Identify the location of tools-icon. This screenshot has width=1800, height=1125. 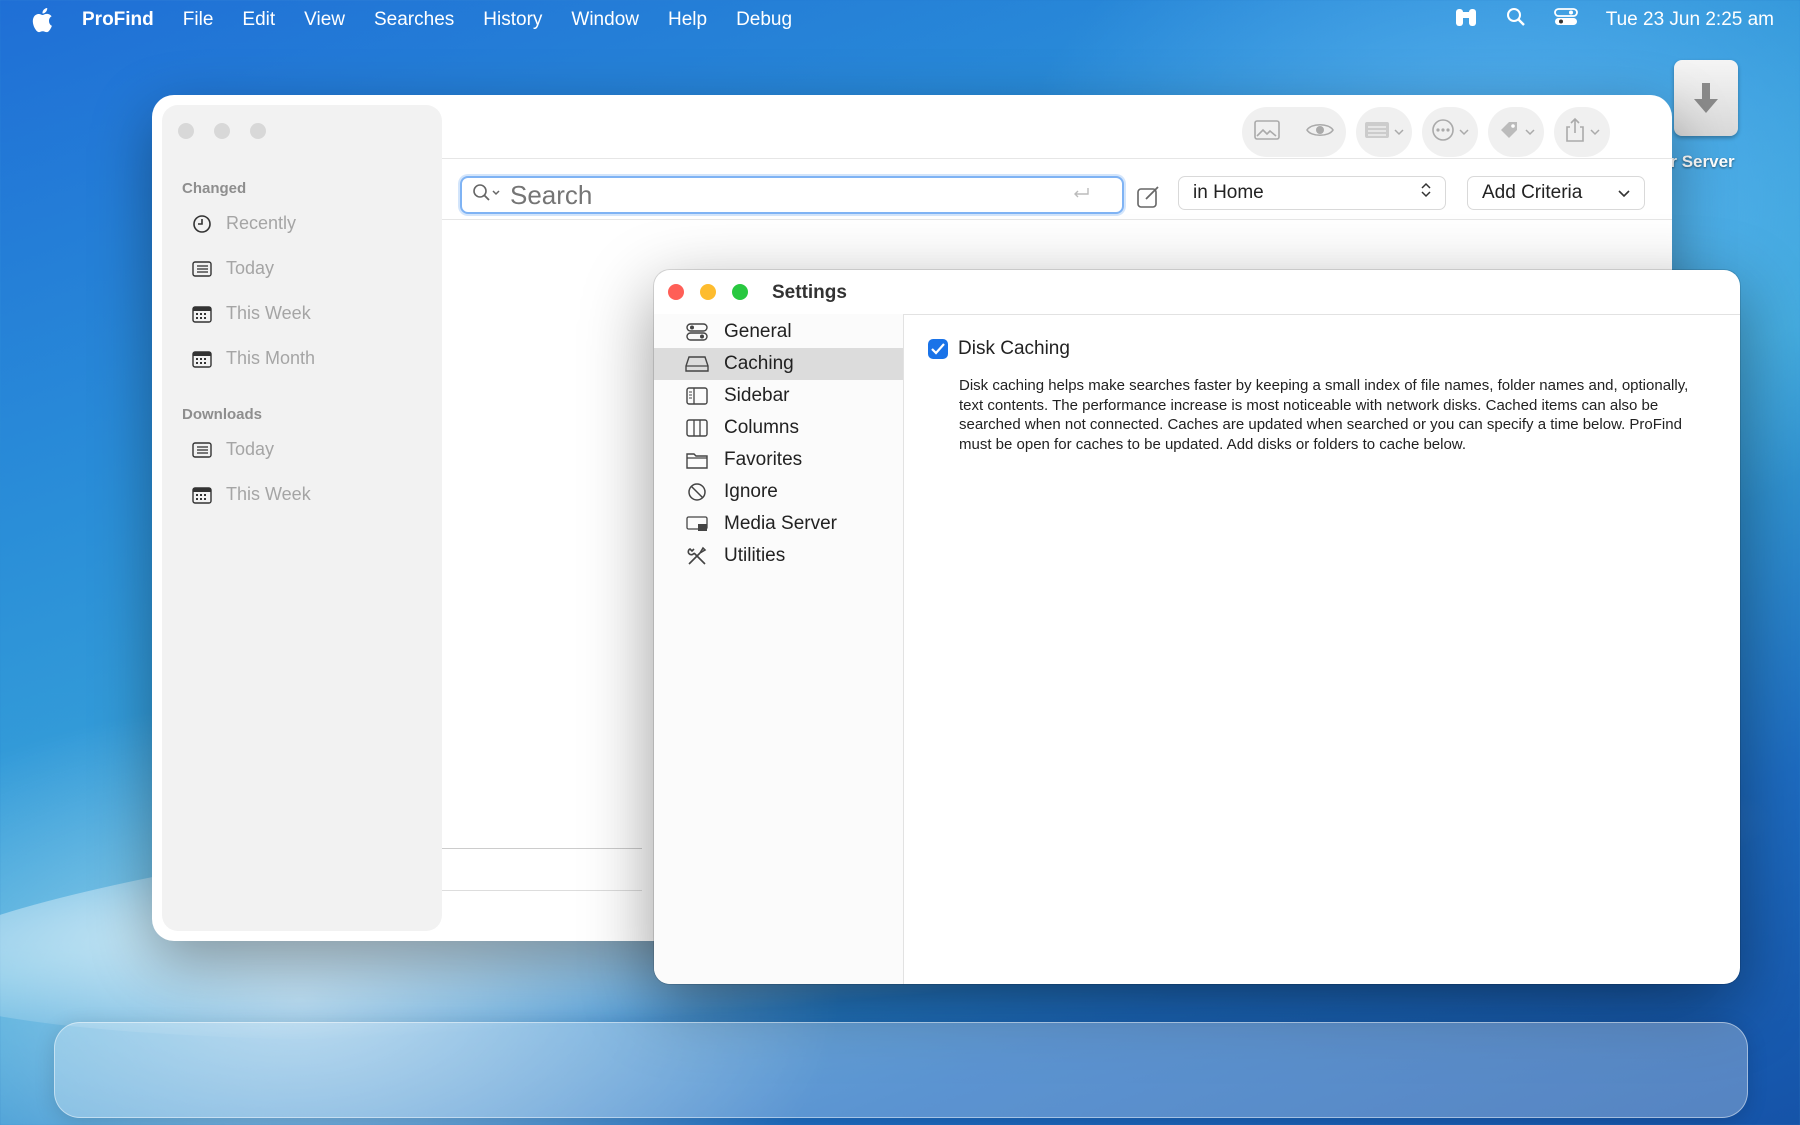
(697, 556).